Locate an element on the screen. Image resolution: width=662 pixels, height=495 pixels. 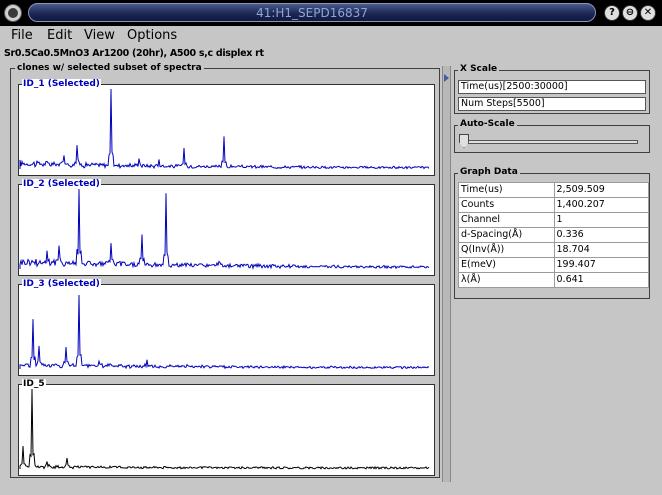
table-row: E(meV) 199.407 is located at coordinates (553, 265).